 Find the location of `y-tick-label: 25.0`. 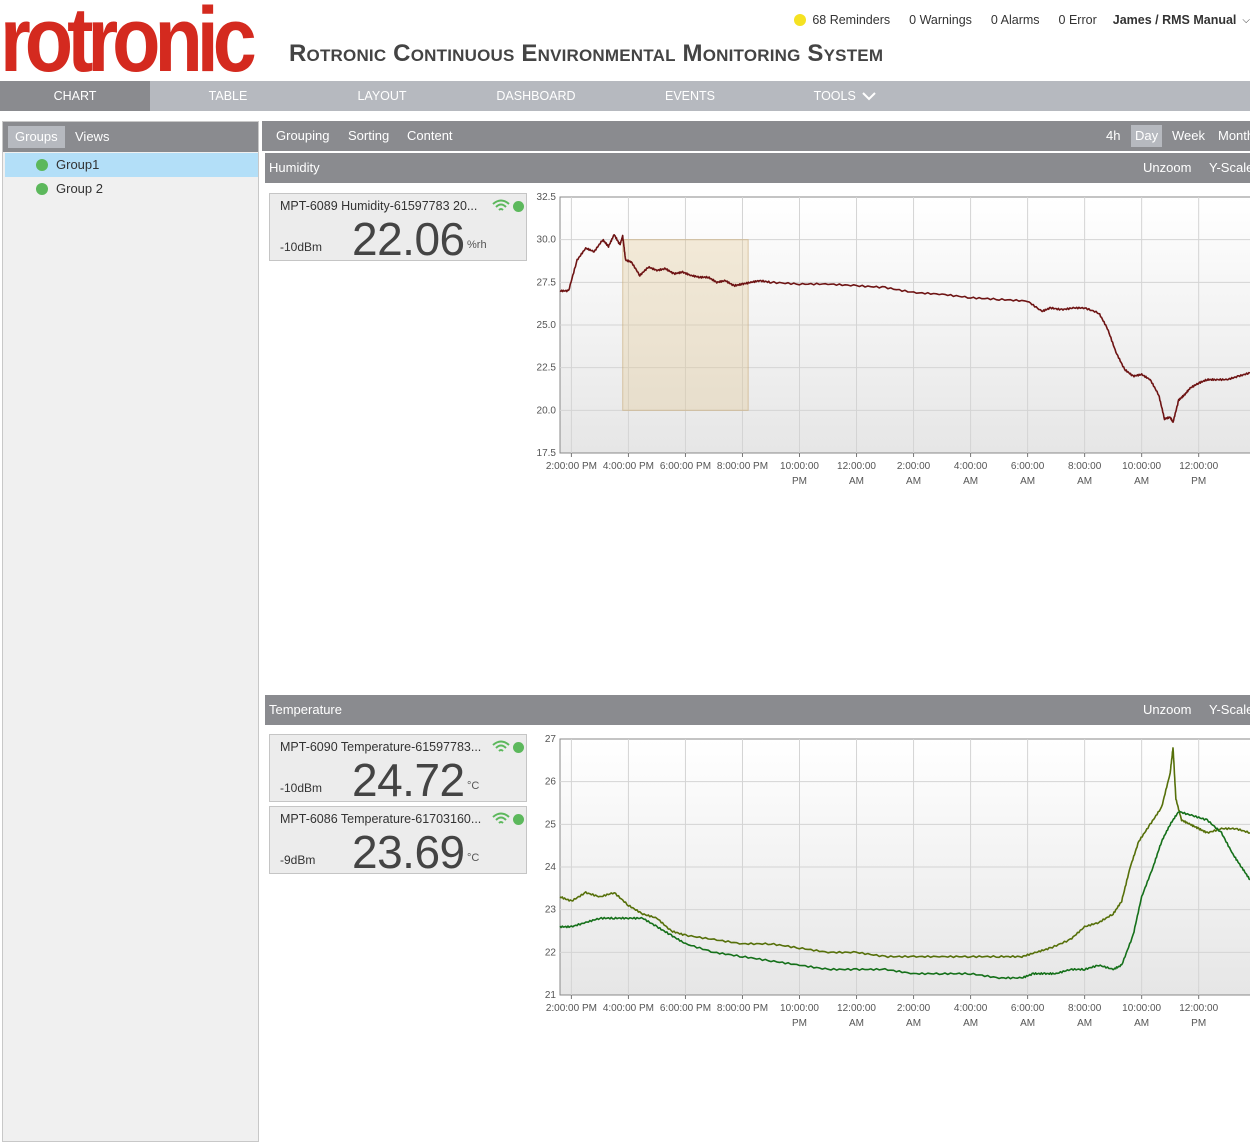

y-tick-label: 25.0 is located at coordinates (547, 325).